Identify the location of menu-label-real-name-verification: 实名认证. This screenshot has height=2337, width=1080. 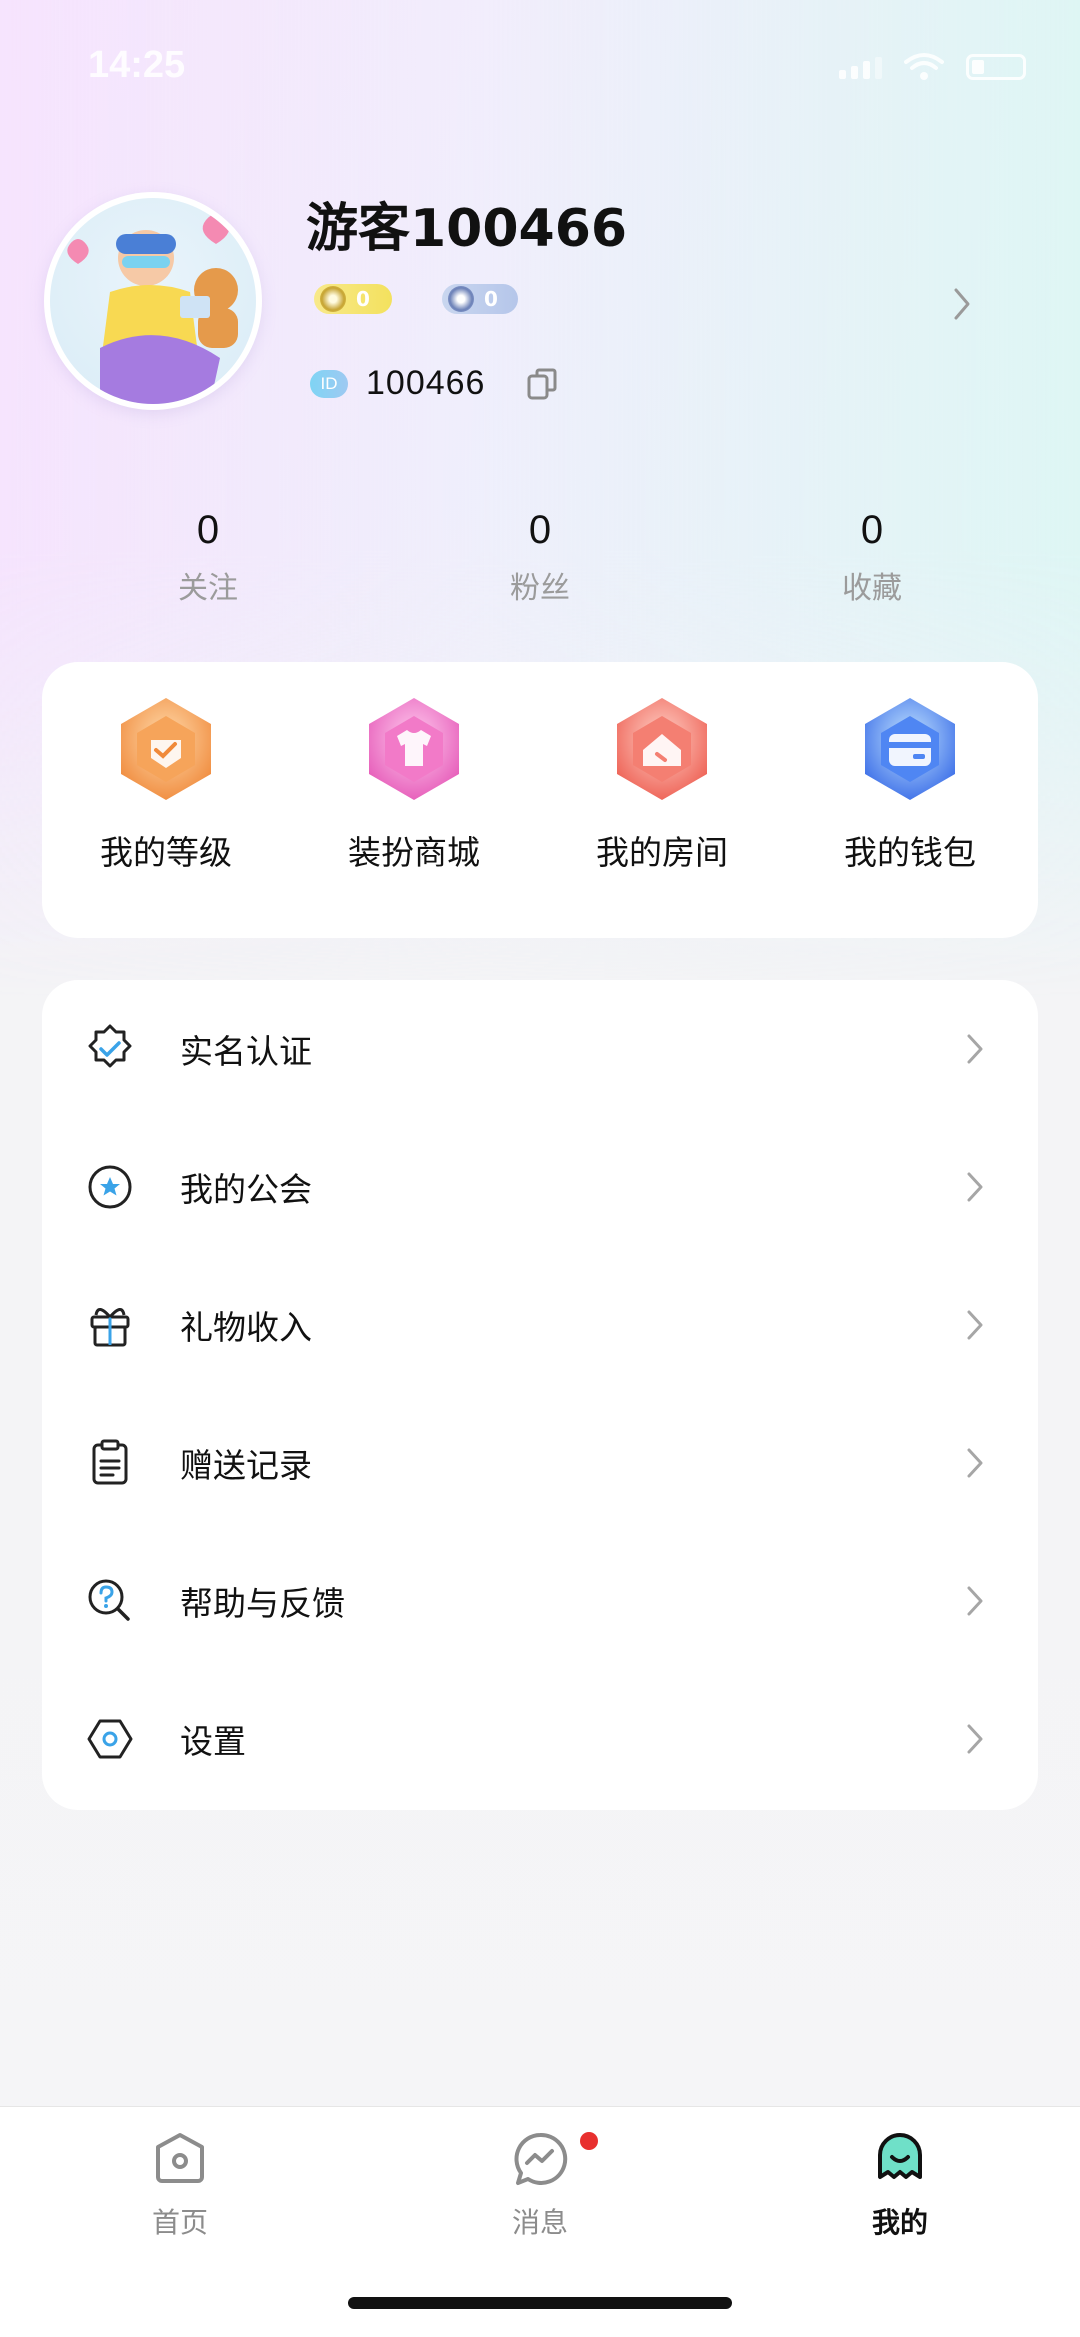
(246, 1051).